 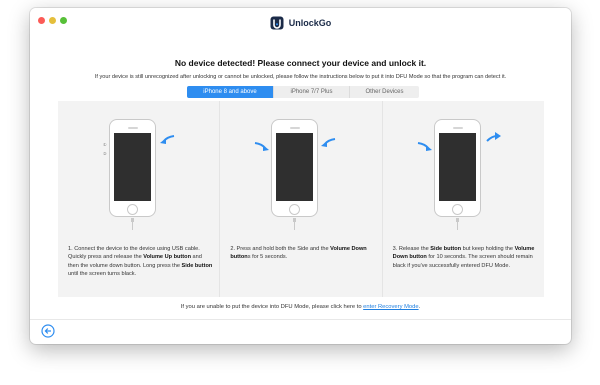 What do you see at coordinates (300, 319) in the screenshot?
I see `footer-divider` at bounding box center [300, 319].